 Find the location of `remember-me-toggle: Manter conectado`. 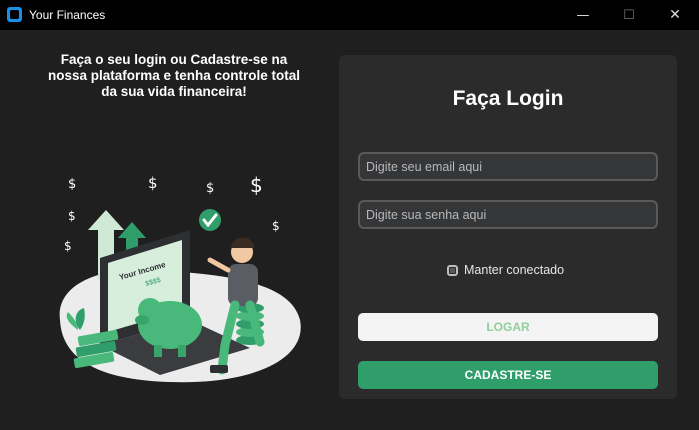

remember-me-toggle: Manter conectado is located at coordinates (505, 270).